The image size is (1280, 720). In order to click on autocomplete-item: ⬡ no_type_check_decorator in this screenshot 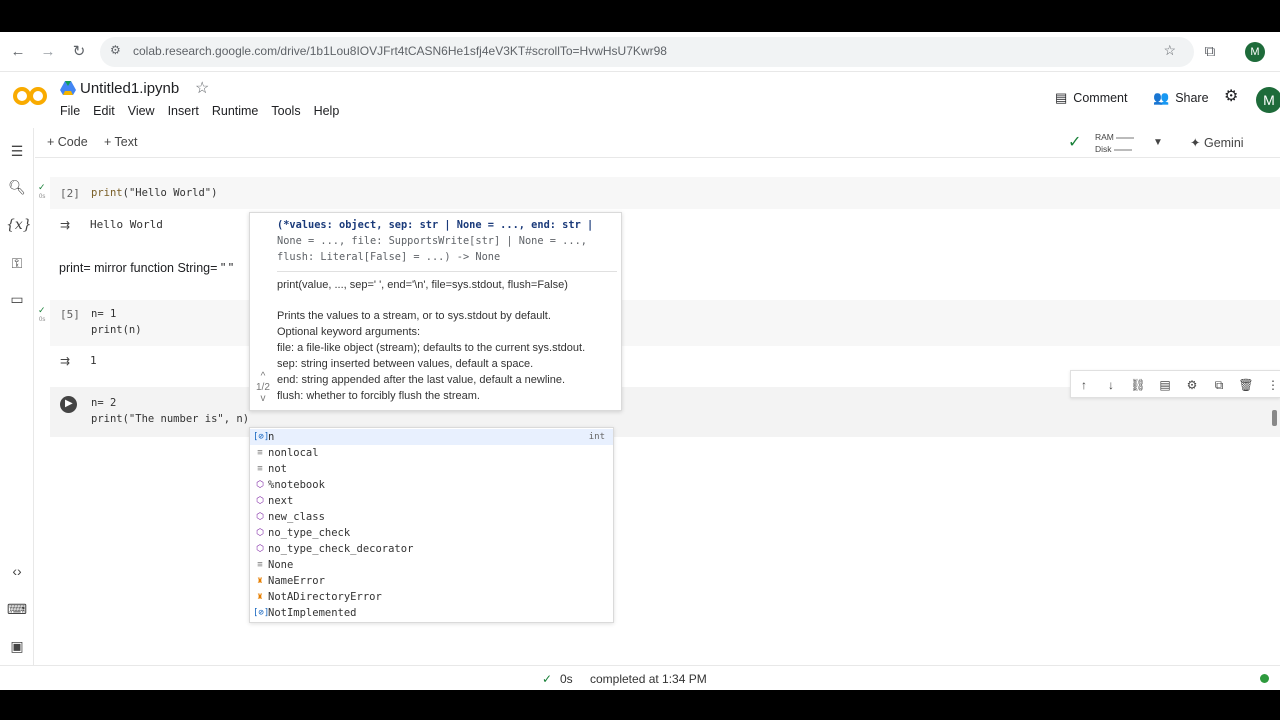, I will do `click(431, 549)`.